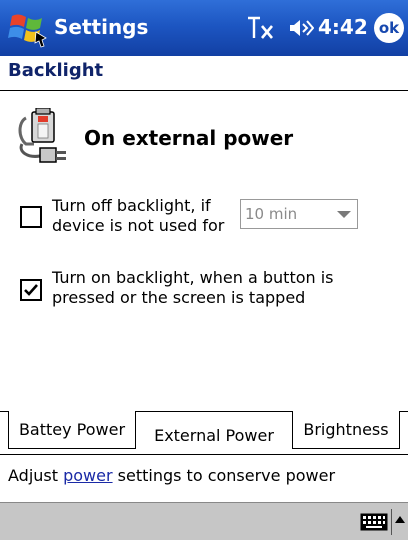 This screenshot has width=408, height=540. I want to click on tab-battery-power: Battey Power, so click(72, 430).